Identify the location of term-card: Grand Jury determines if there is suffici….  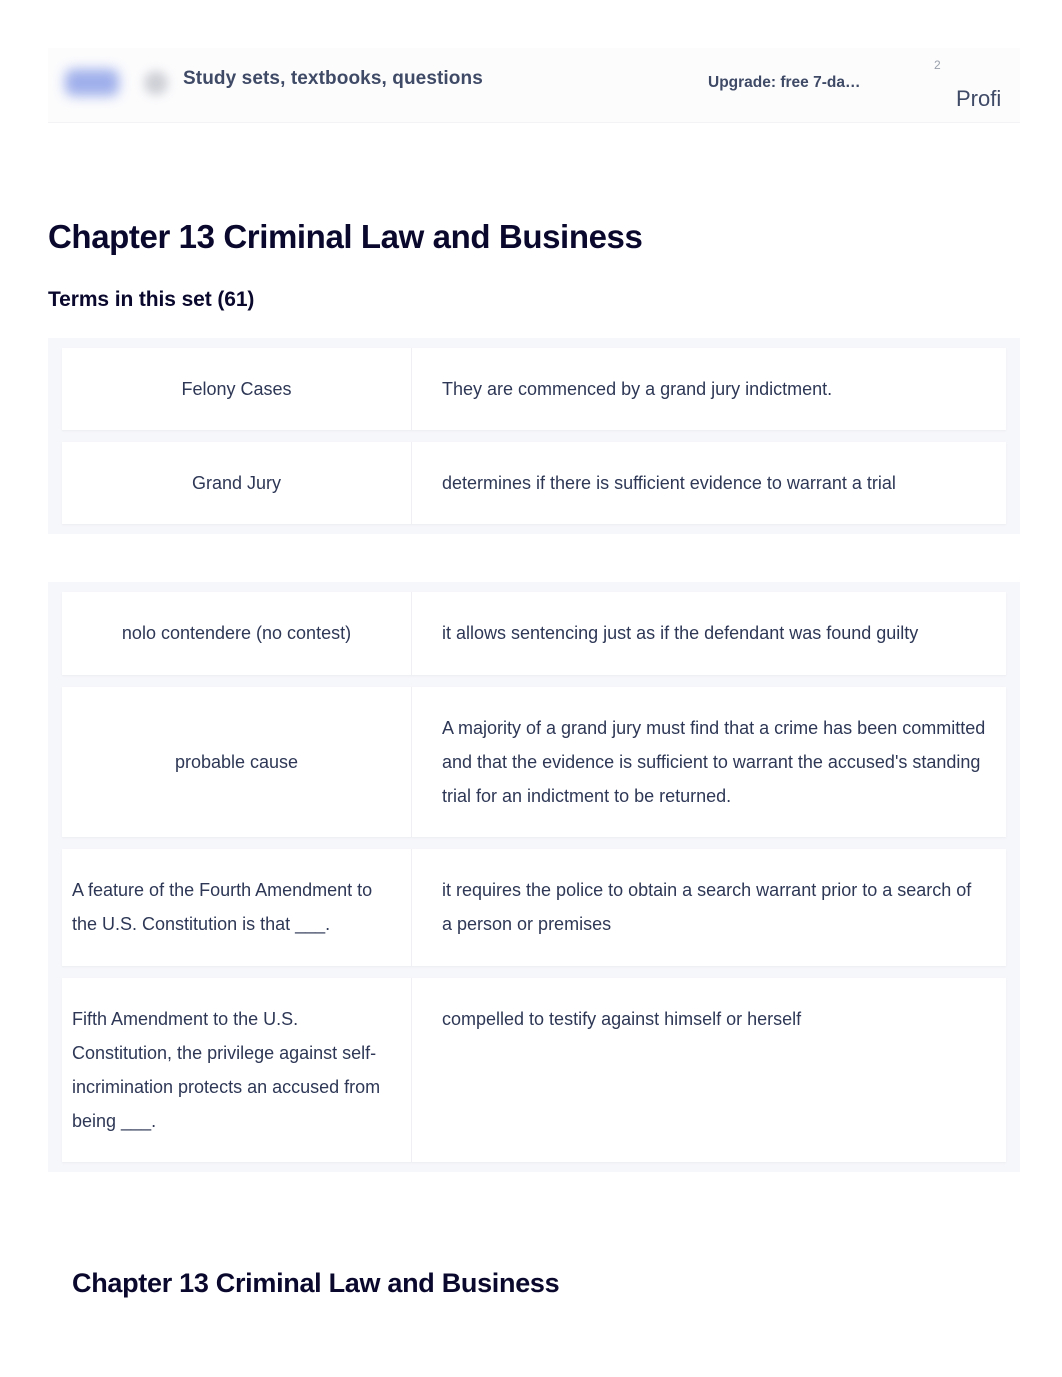
(534, 483).